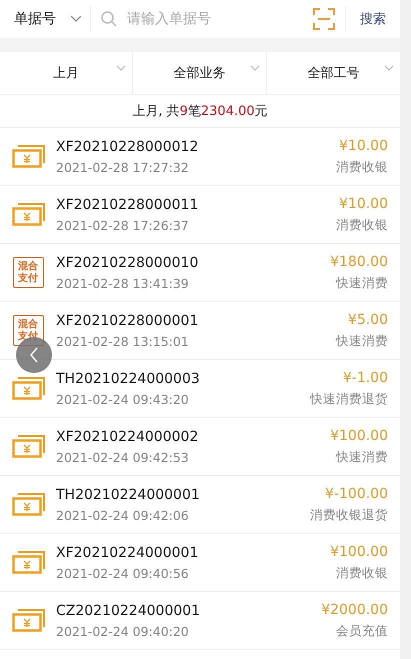  Describe the element at coordinates (349, 515) in the screenshot. I see `order-type: 消费收银退货` at that location.